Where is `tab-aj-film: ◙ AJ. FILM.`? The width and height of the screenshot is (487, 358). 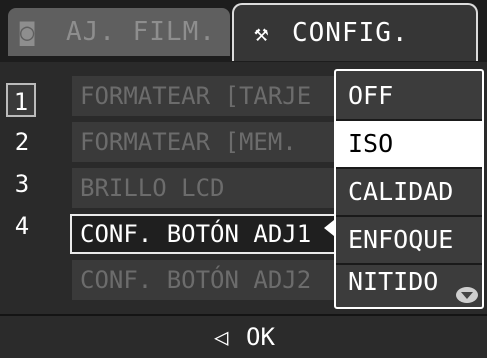
tab-aj-film: ◙ AJ. FILM. is located at coordinates (119, 32).